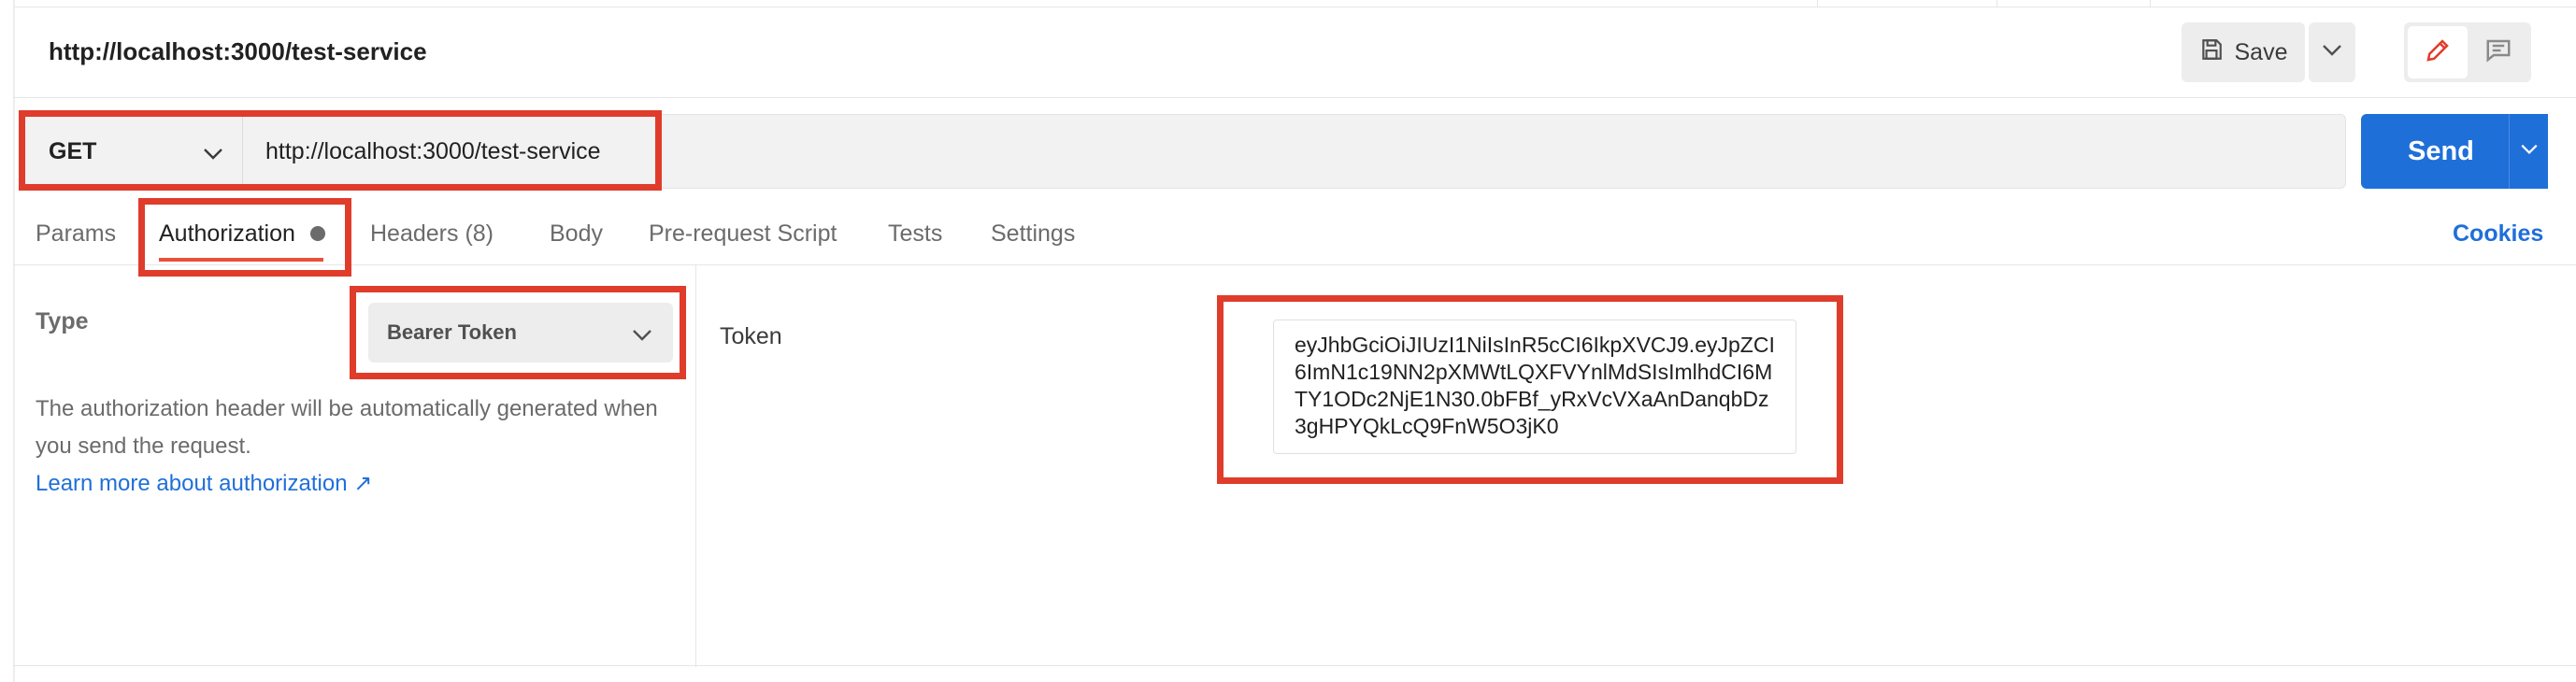 Image resolution: width=2576 pixels, height=682 pixels. I want to click on edit-mode-button, so click(2438, 52).